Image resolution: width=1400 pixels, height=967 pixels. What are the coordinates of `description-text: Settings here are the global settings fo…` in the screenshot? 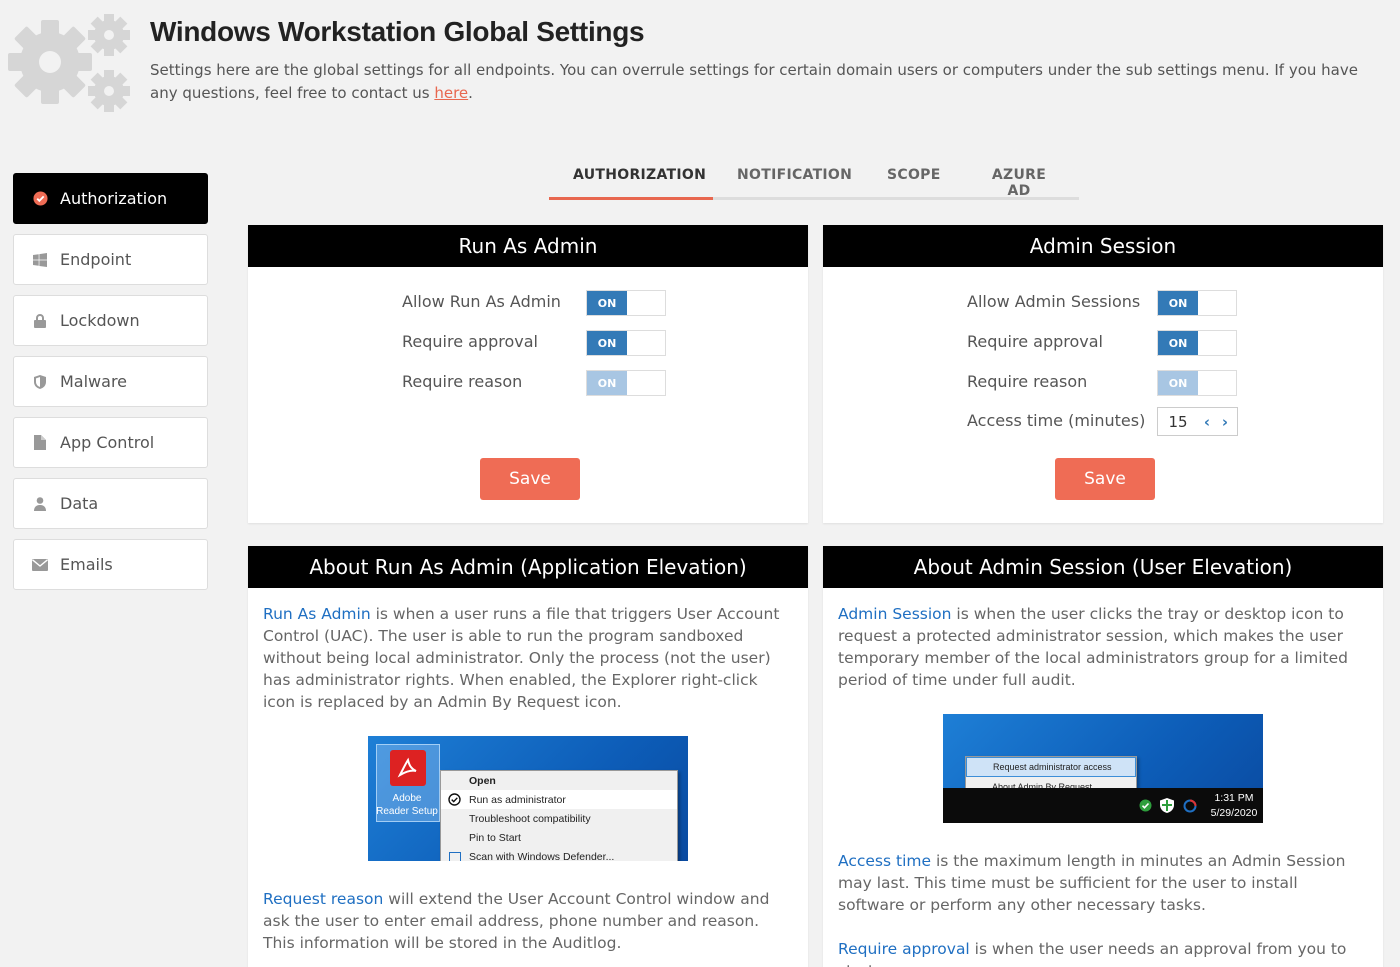 It's located at (754, 81).